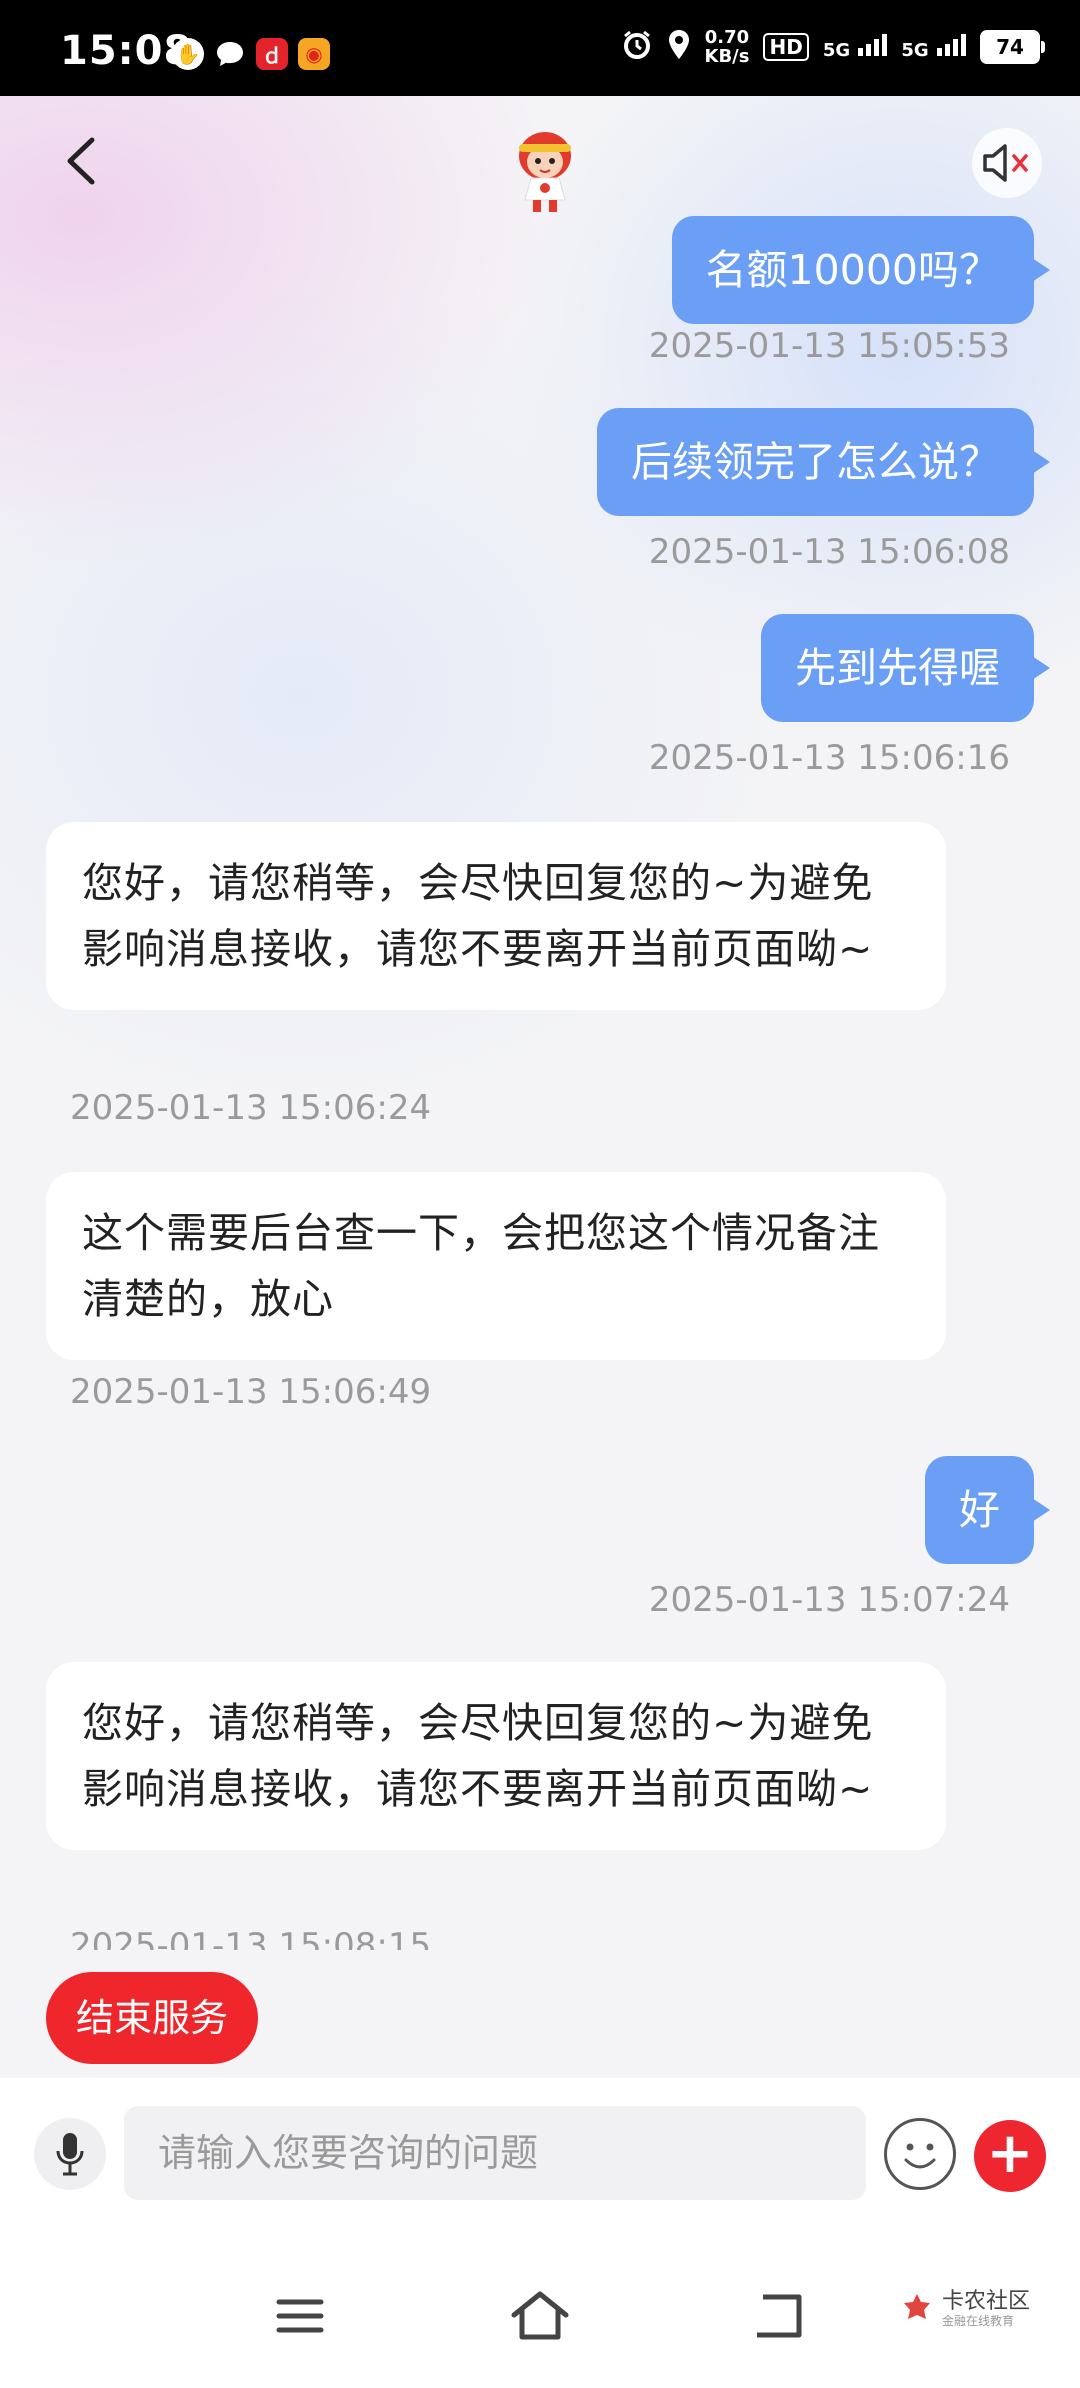  What do you see at coordinates (230, 54) in the screenshot?
I see `message-notification-icon` at bounding box center [230, 54].